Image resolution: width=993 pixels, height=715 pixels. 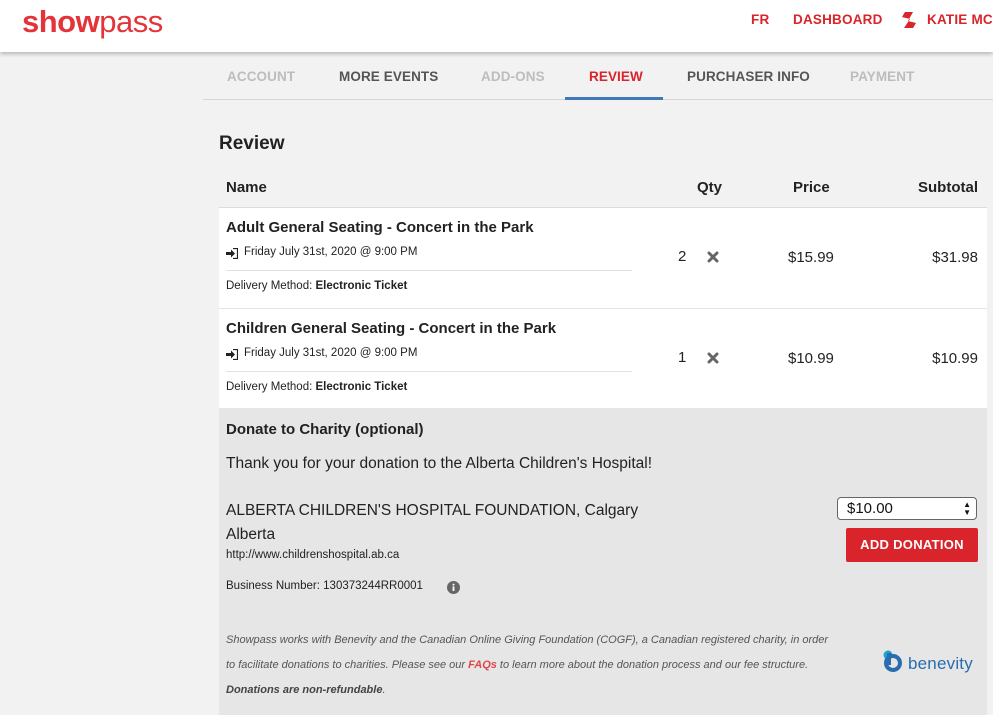 I want to click on logo-light: pass, so click(x=131, y=21).